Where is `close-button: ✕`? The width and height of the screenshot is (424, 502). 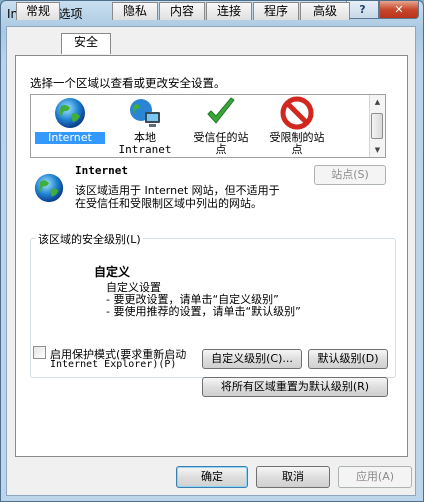
close-button: ✕ is located at coordinates (399, 10).